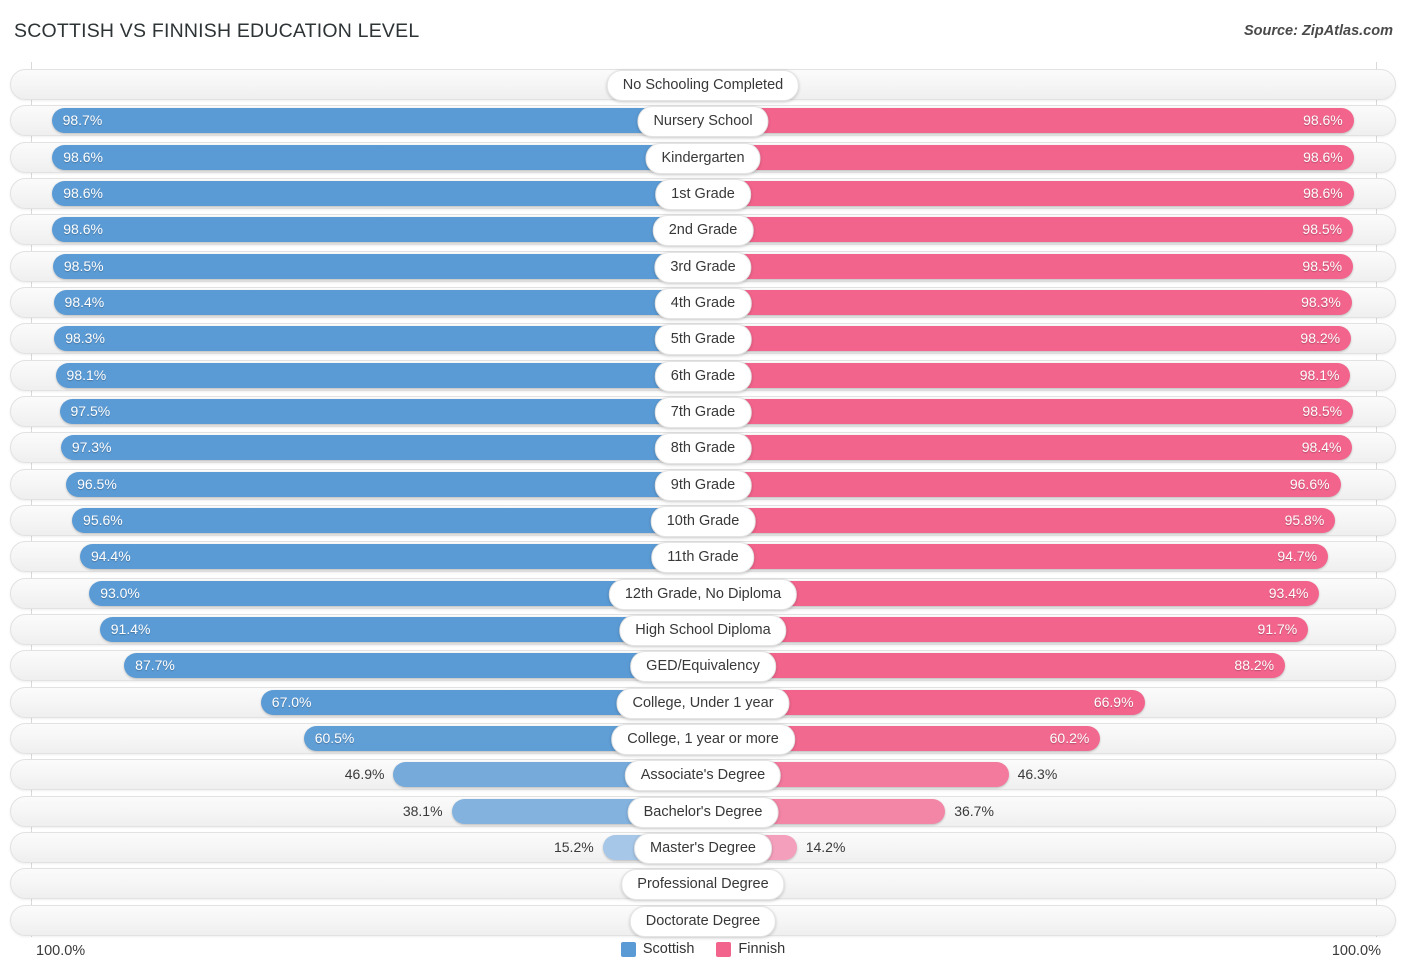  I want to click on bar-row: 97.3% 98.4% 8th Grade, so click(703, 448).